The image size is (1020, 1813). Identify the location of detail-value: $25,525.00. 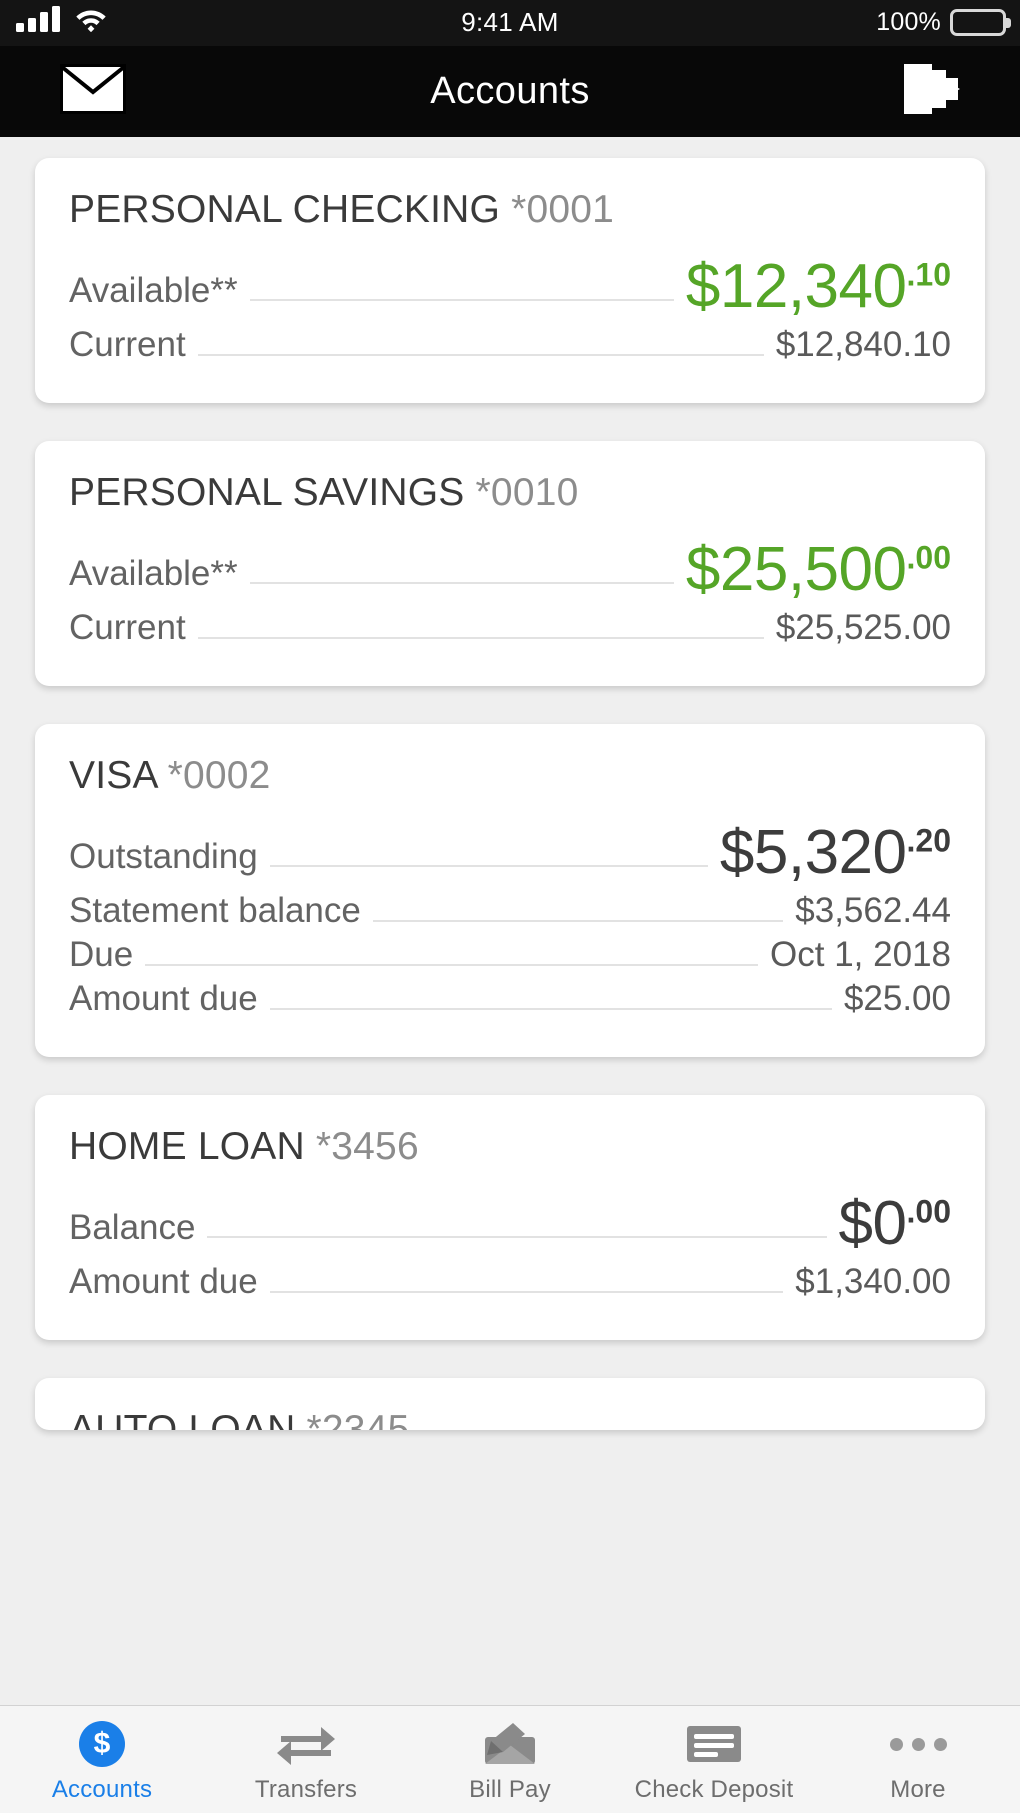
(863, 627).